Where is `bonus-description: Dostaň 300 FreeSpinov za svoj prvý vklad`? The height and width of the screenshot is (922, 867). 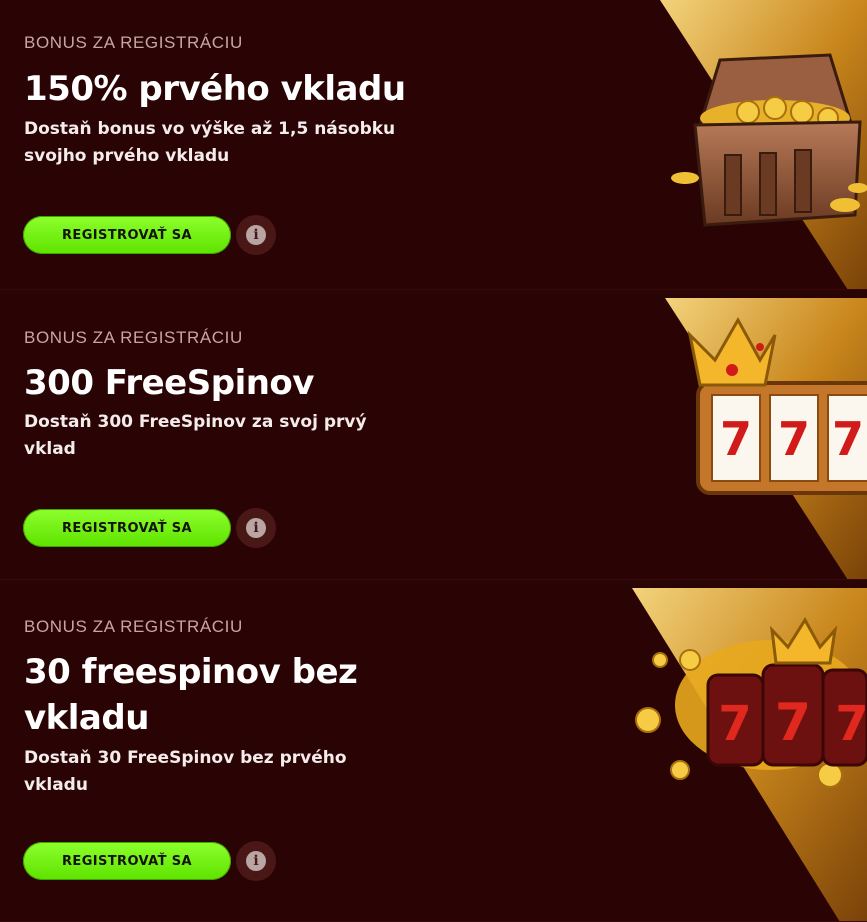 bonus-description: Dostaň 300 FreeSpinov za svoj prvý vklad is located at coordinates (195, 435).